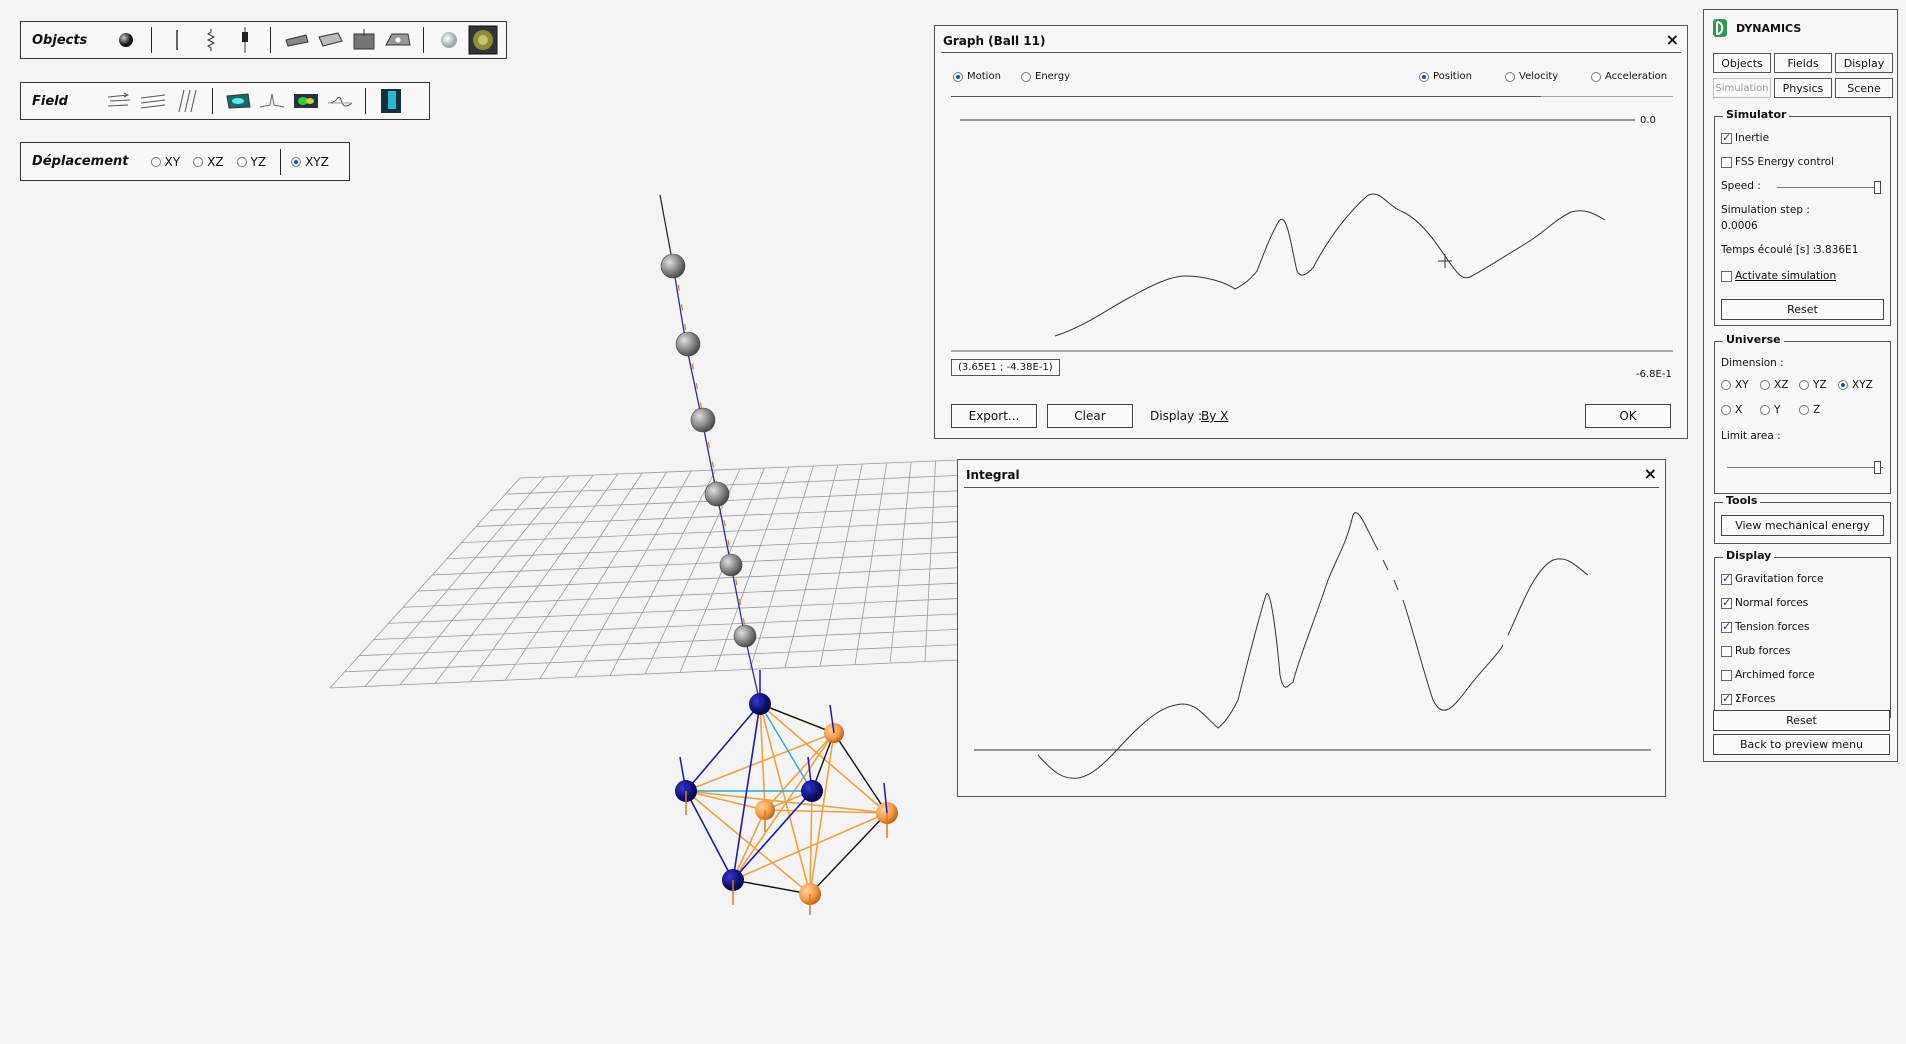 The height and width of the screenshot is (1044, 1906). Describe the element at coordinates (1749, 555) in the screenshot. I see `display-title: Display` at that location.